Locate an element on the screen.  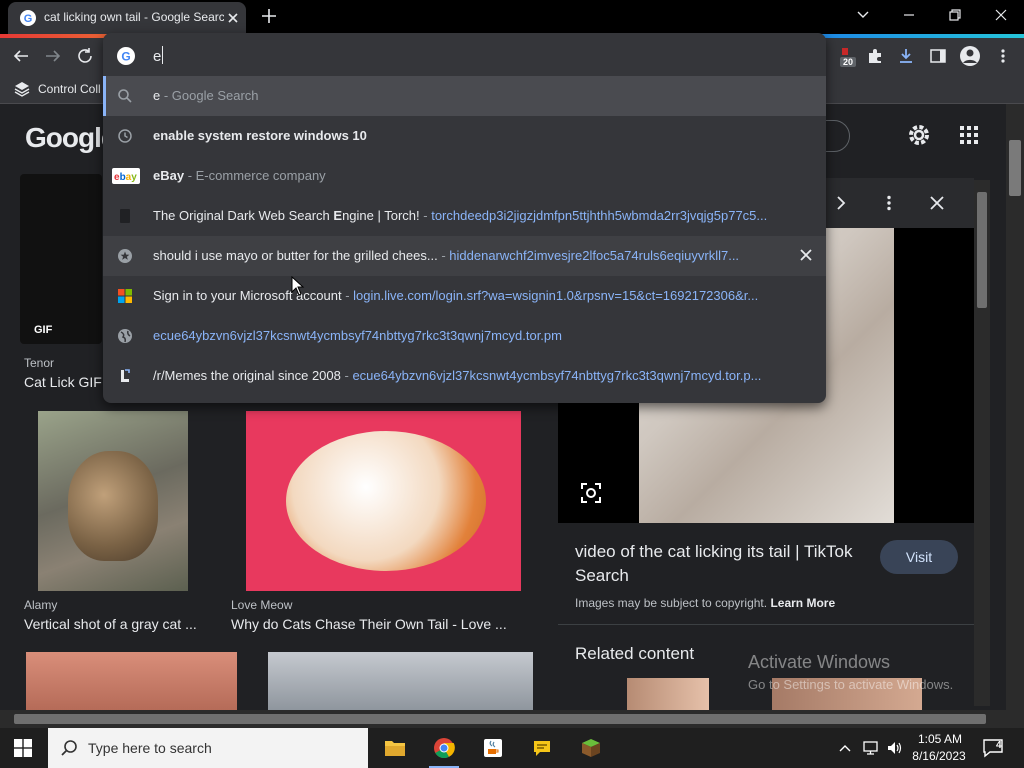
apps-grid-icon is located at coordinates (969, 135).